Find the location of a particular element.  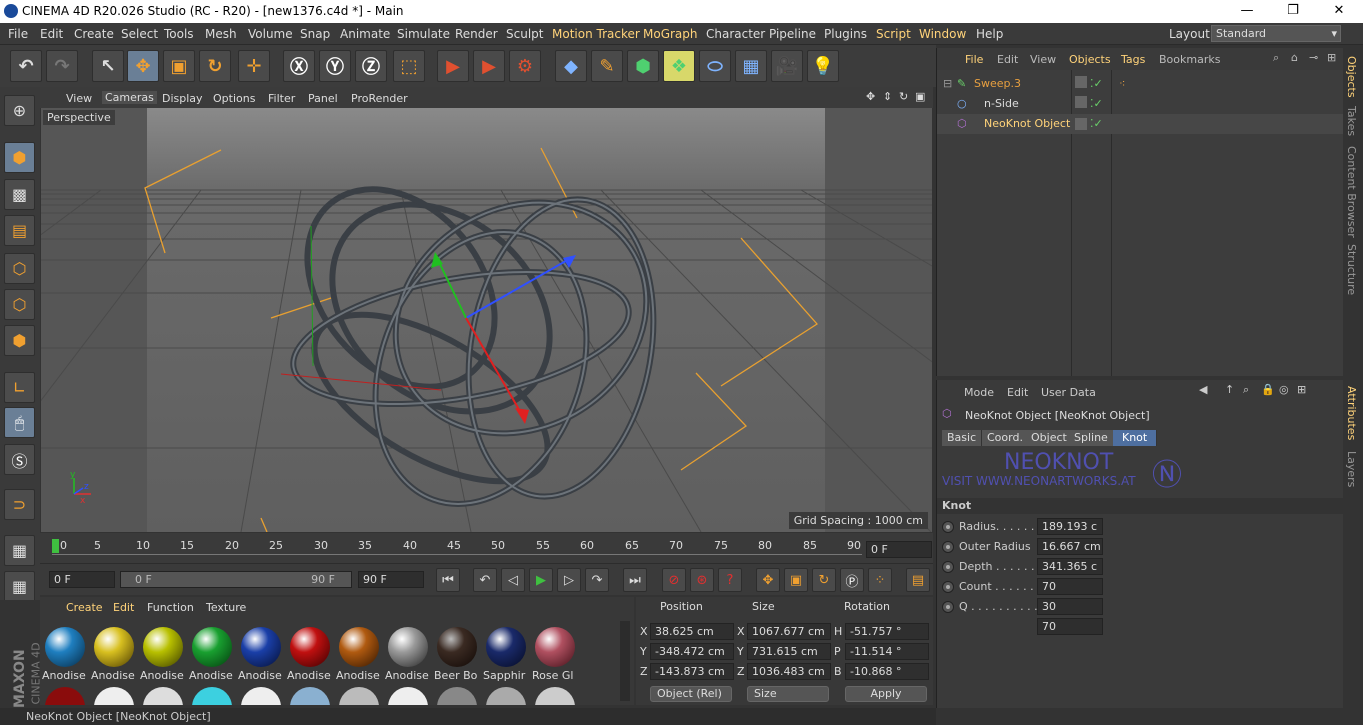

rot-h-field: -51.757 ° is located at coordinates (887, 631).